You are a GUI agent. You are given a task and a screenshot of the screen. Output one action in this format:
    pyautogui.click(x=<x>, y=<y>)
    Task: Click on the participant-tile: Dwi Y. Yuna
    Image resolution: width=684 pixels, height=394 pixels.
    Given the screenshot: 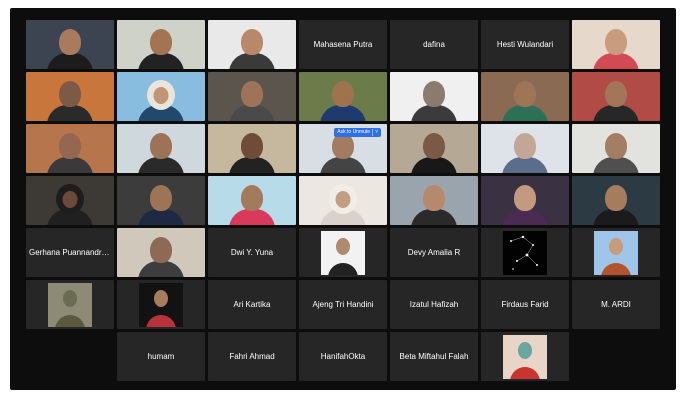 What is the action you would take?
    pyautogui.click(x=252, y=252)
    